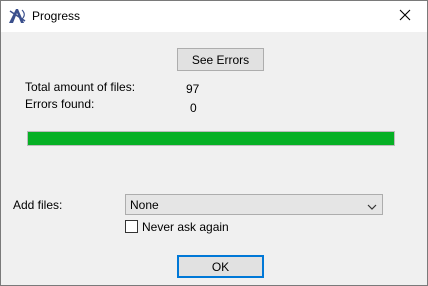 The width and height of the screenshot is (428, 286). Describe the element at coordinates (220, 266) in the screenshot. I see `ok-button: OK` at that location.